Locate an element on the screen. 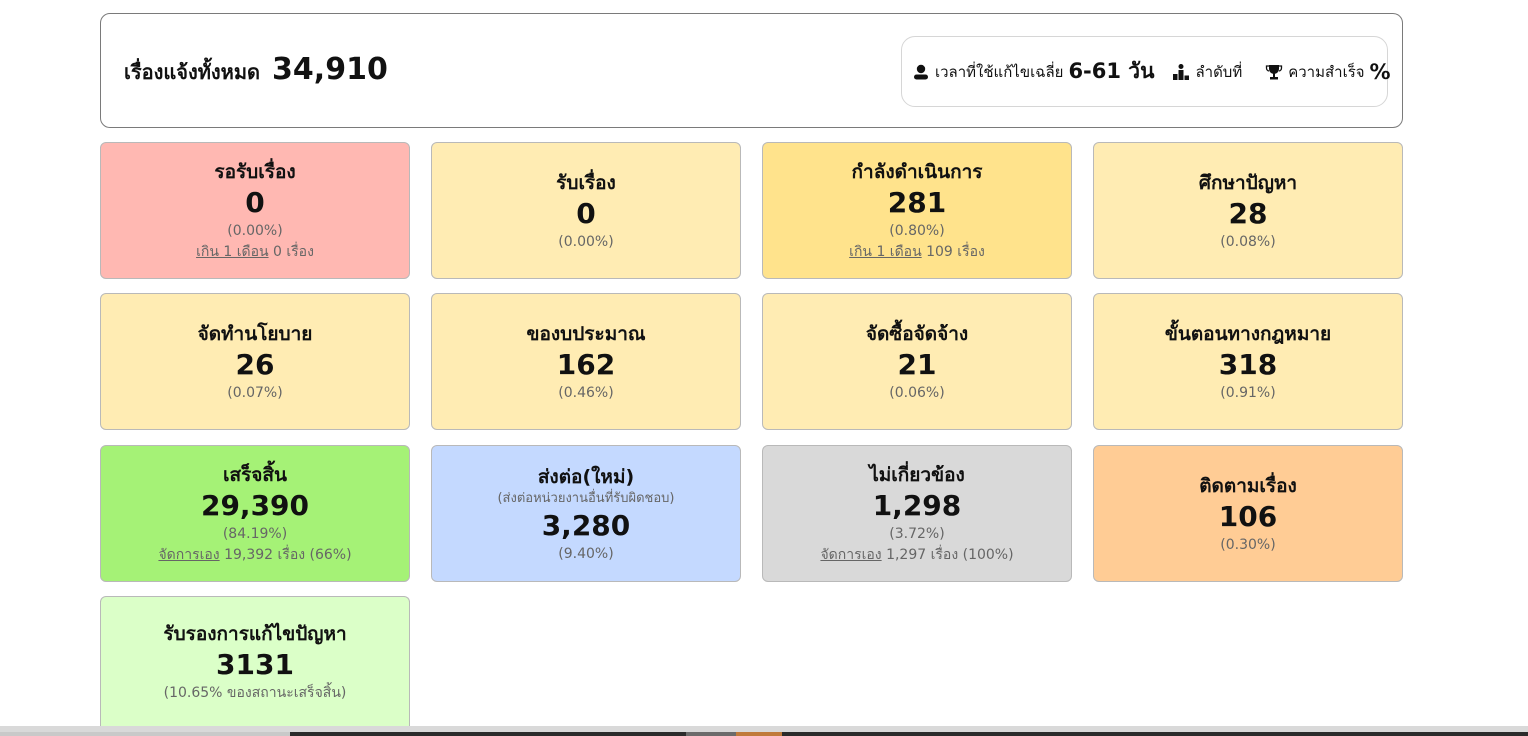 This screenshot has height=736, width=1528. card-title: กำลังดำเนินการ is located at coordinates (917, 171).